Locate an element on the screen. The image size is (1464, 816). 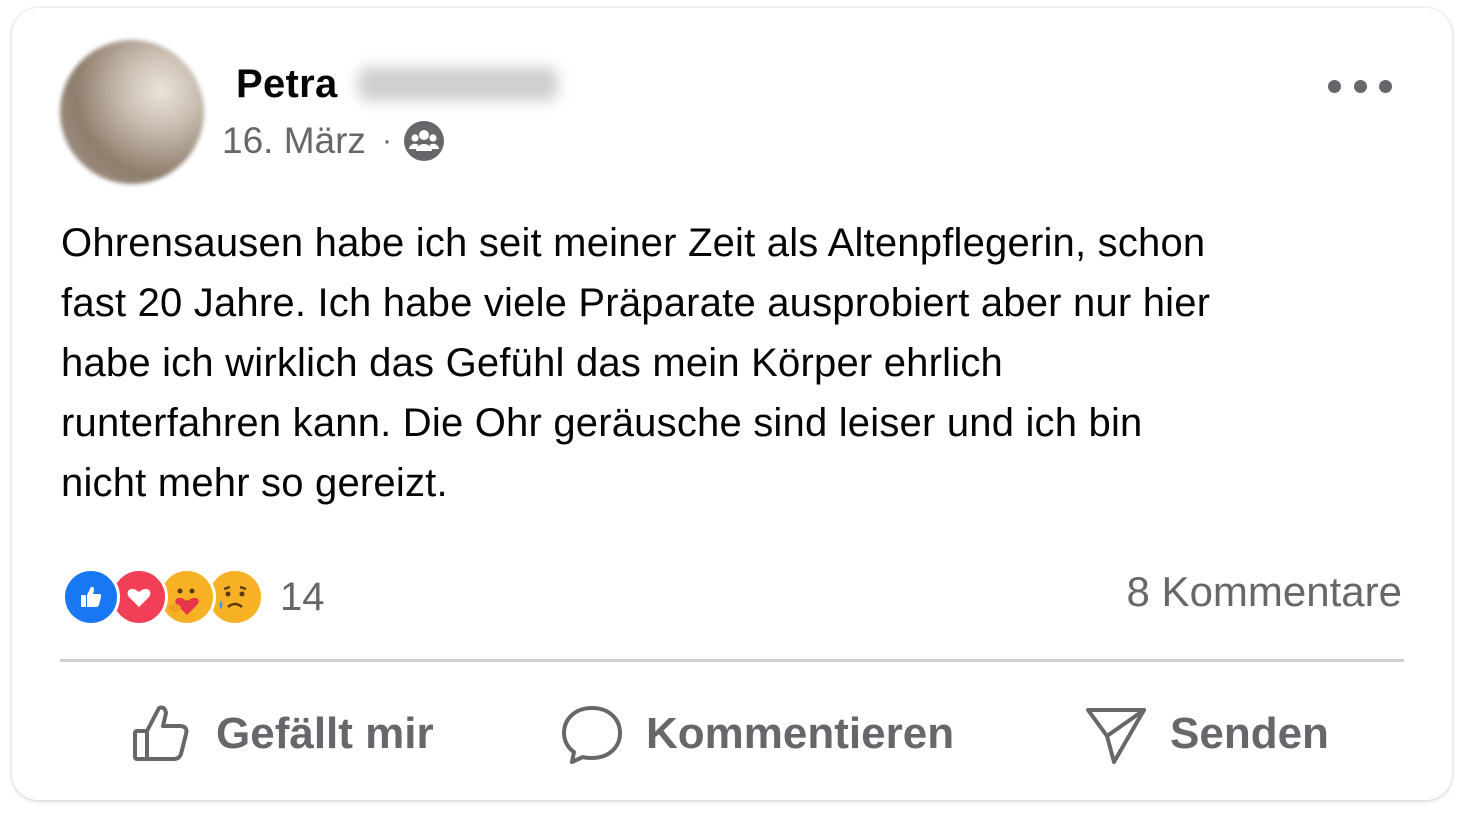
post-text-line: nicht mehr so gereizt. is located at coordinates (254, 483).